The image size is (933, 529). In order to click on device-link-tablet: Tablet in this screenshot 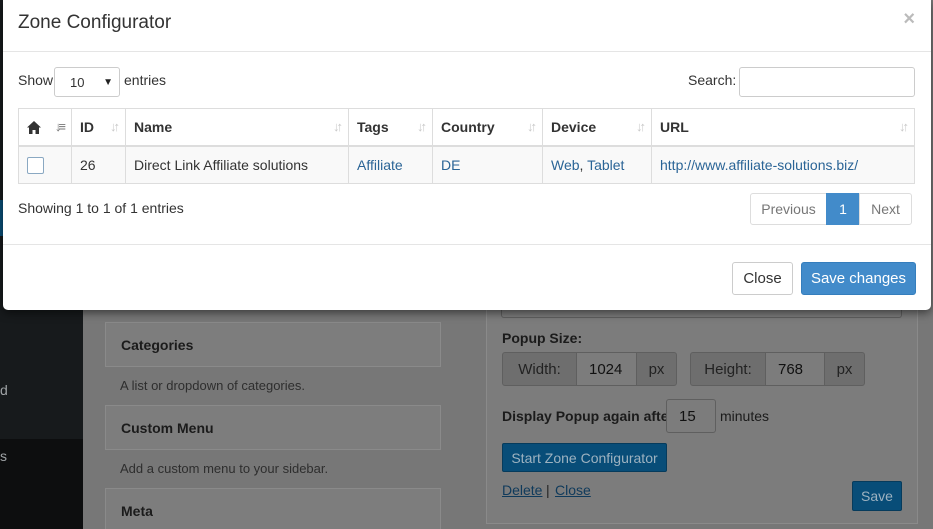, I will do `click(605, 165)`.